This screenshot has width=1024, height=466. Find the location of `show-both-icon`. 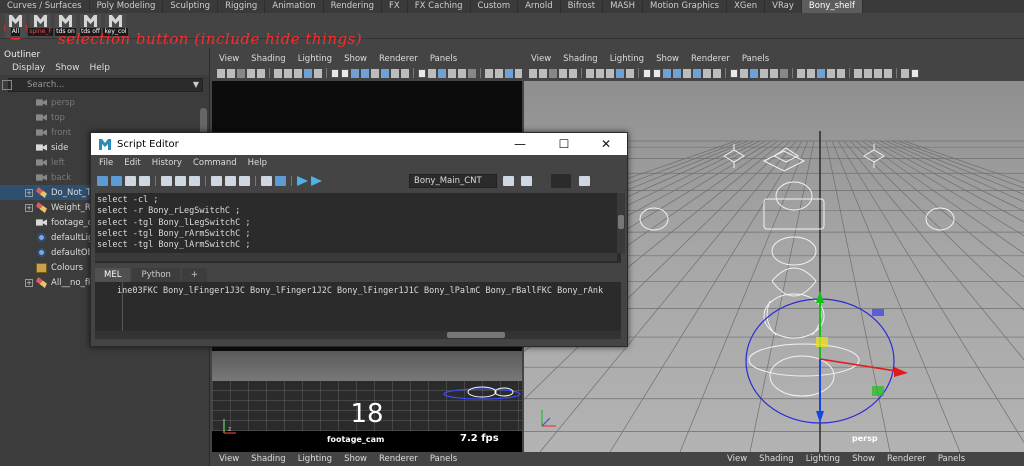

show-both-icon is located at coordinates (244, 181).